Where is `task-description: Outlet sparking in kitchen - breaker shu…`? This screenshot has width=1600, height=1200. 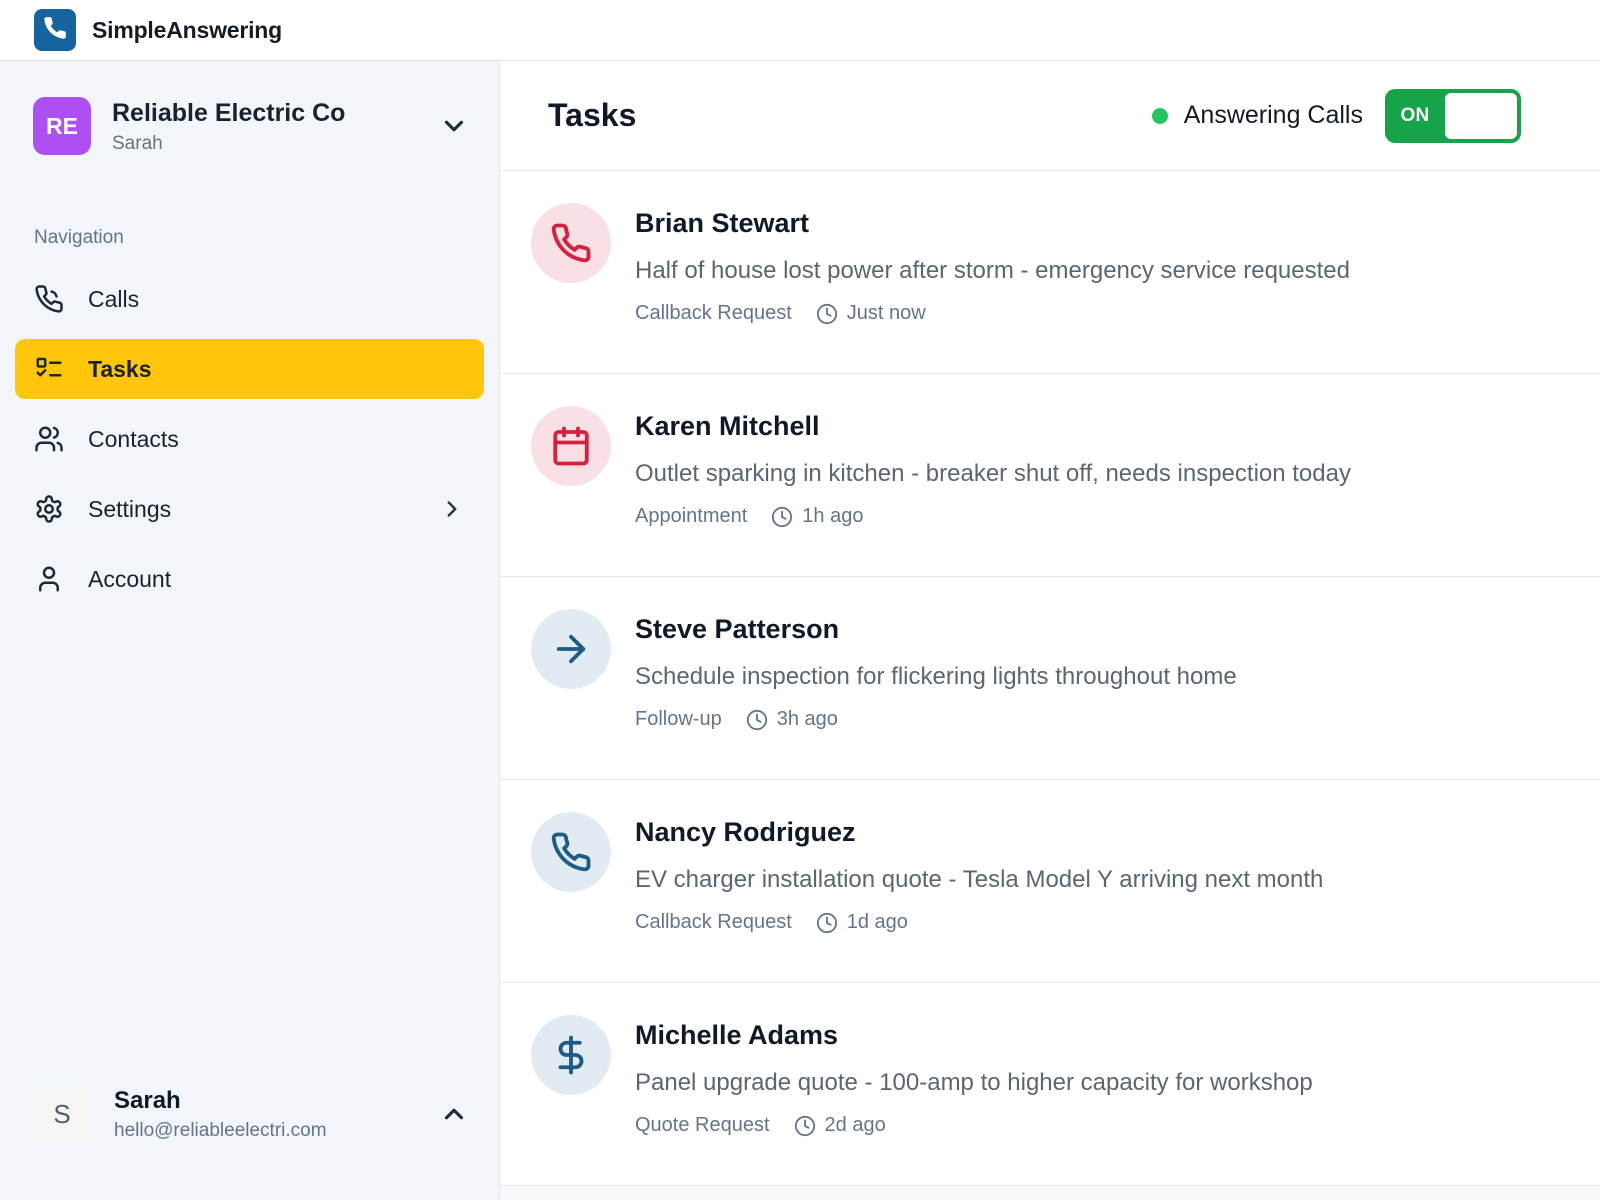
task-description: Outlet sparking in kitchen - breaker shu… is located at coordinates (993, 473).